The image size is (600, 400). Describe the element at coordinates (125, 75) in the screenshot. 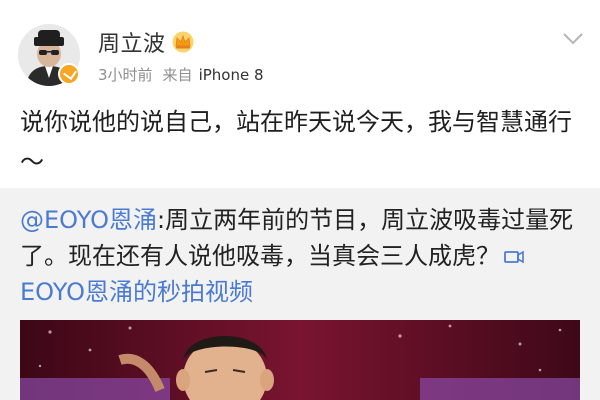

I see `post-time: 3小时前` at that location.